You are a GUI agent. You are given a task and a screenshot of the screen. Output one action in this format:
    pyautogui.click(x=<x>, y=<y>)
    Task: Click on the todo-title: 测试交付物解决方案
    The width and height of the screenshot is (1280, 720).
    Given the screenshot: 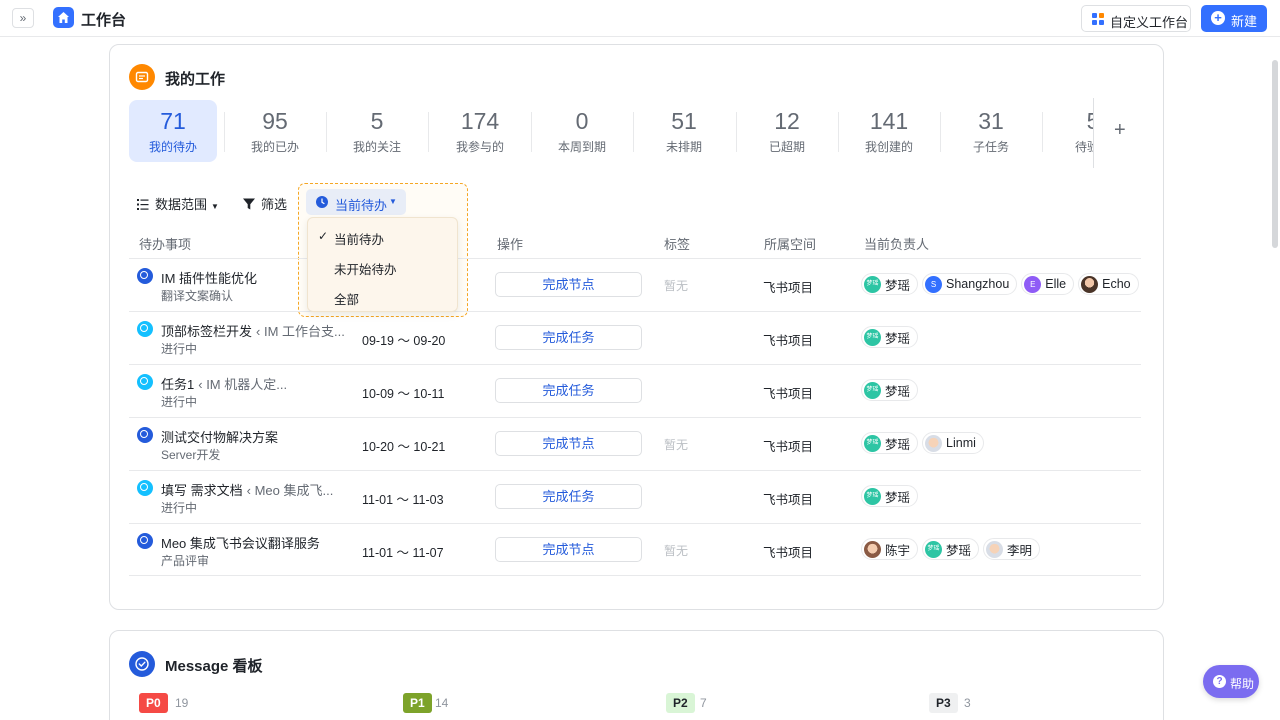 What is the action you would take?
    pyautogui.click(x=219, y=436)
    